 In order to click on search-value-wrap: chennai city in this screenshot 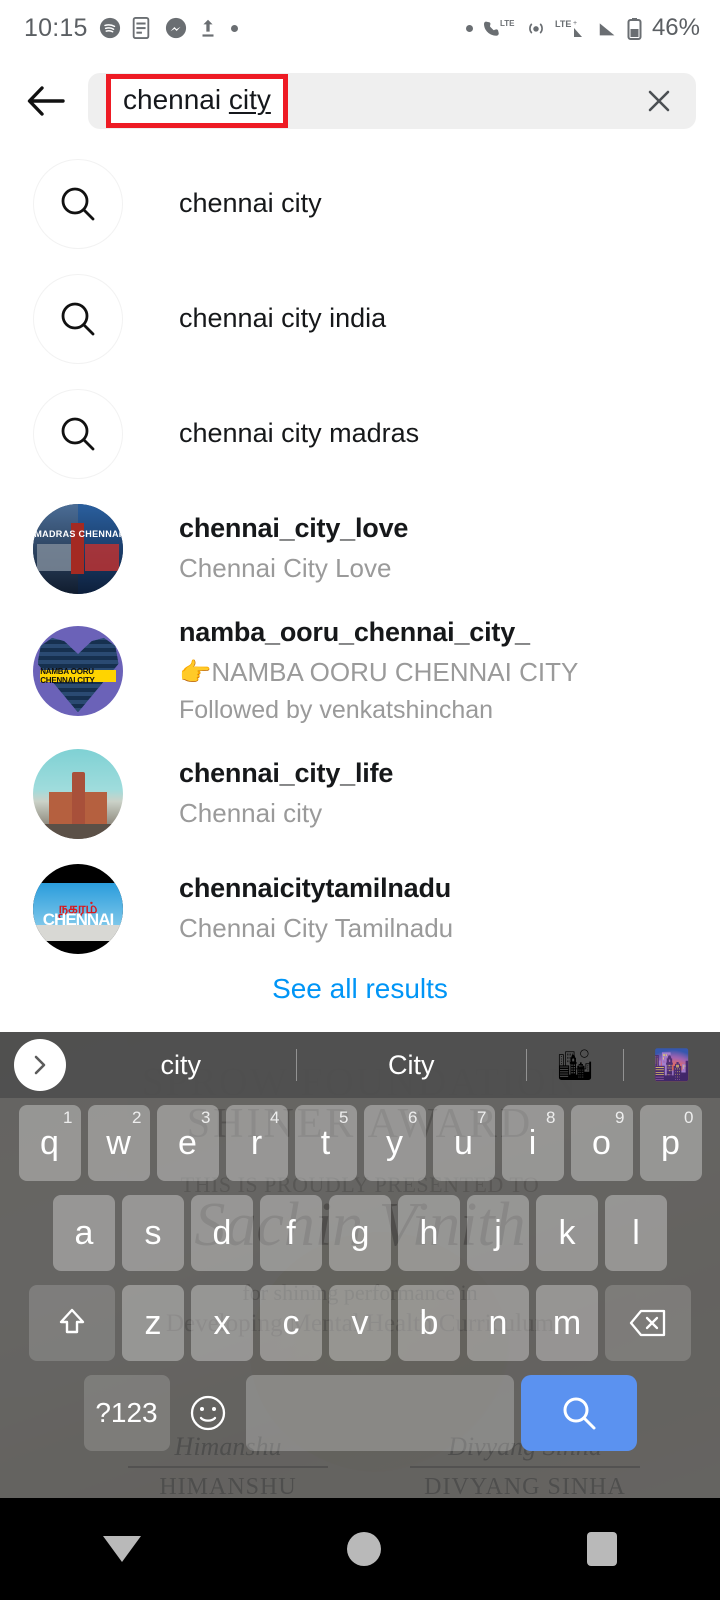, I will do `click(197, 101)`.